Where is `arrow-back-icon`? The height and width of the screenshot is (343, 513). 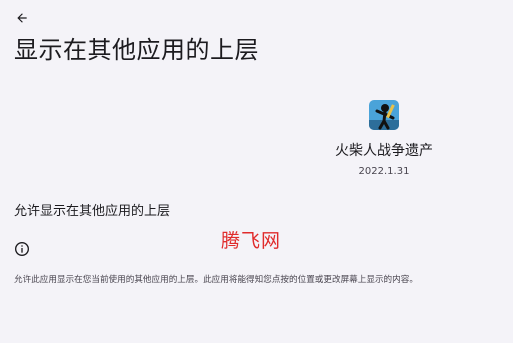 arrow-back-icon is located at coordinates (22, 18).